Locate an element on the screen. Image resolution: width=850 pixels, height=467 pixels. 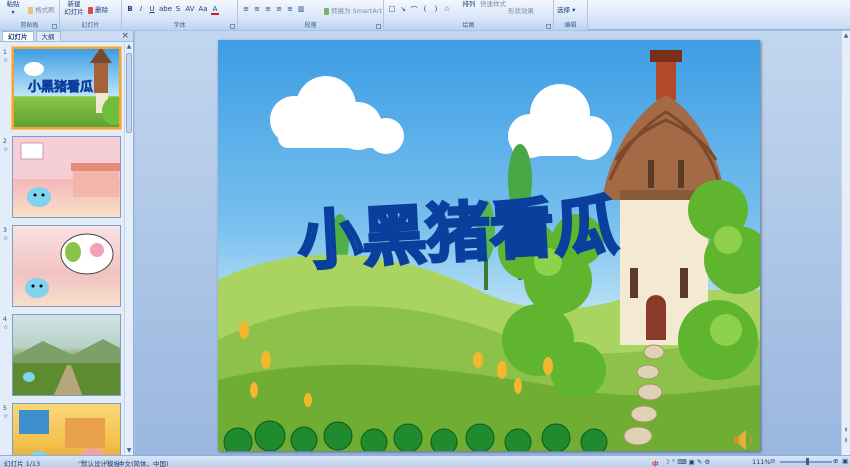
format-painter-button: 格式刷 is located at coordinates (41, 9).